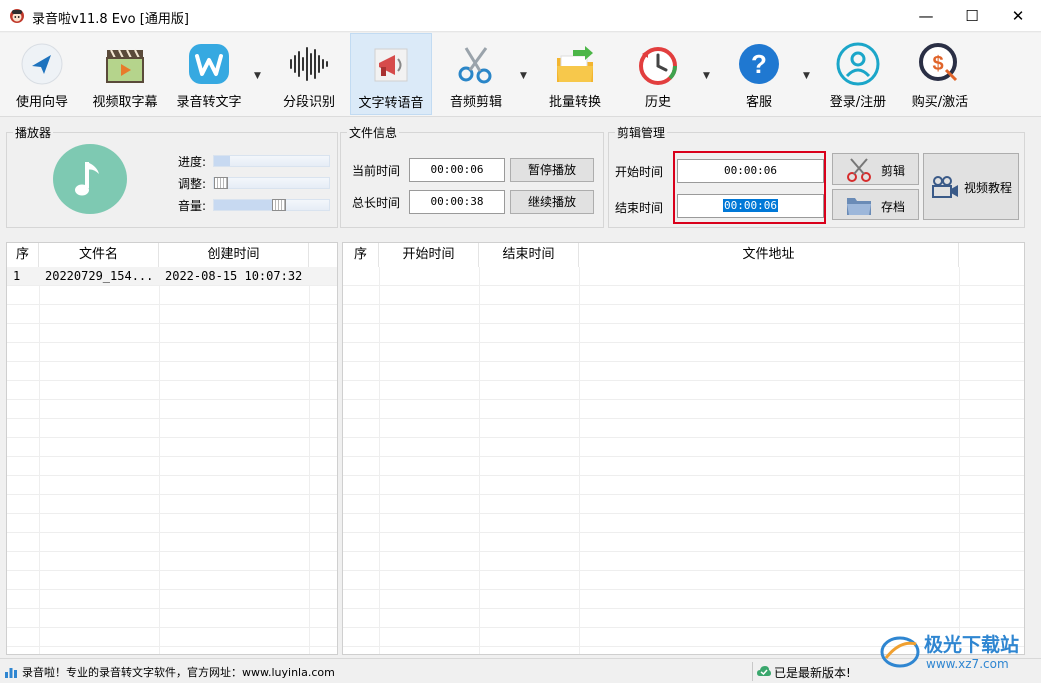 This screenshot has height=683, width=1041. Describe the element at coordinates (192, 206) in the screenshot. I see `volume-label: 音量:` at that location.